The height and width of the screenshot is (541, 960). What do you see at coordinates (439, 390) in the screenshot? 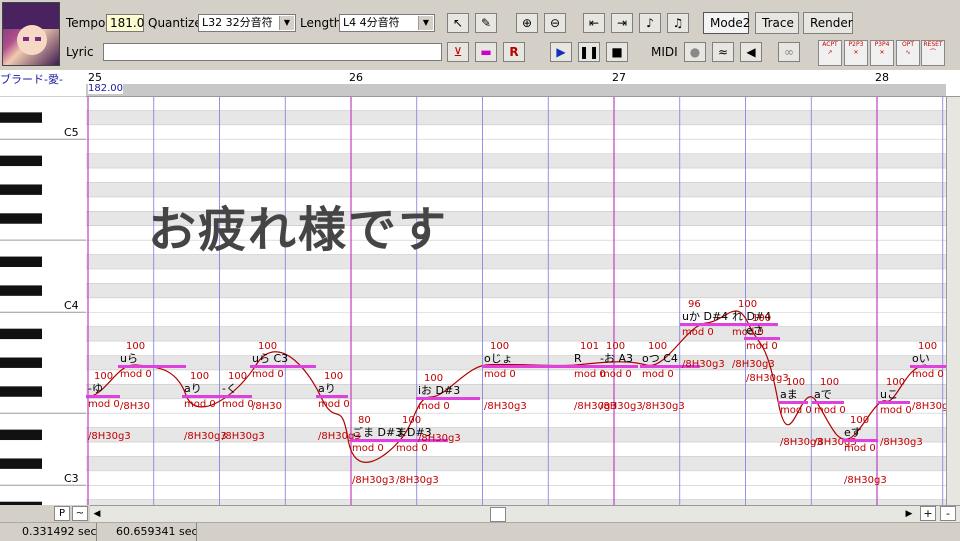
I see `note-lyric: iお D#3` at bounding box center [439, 390].